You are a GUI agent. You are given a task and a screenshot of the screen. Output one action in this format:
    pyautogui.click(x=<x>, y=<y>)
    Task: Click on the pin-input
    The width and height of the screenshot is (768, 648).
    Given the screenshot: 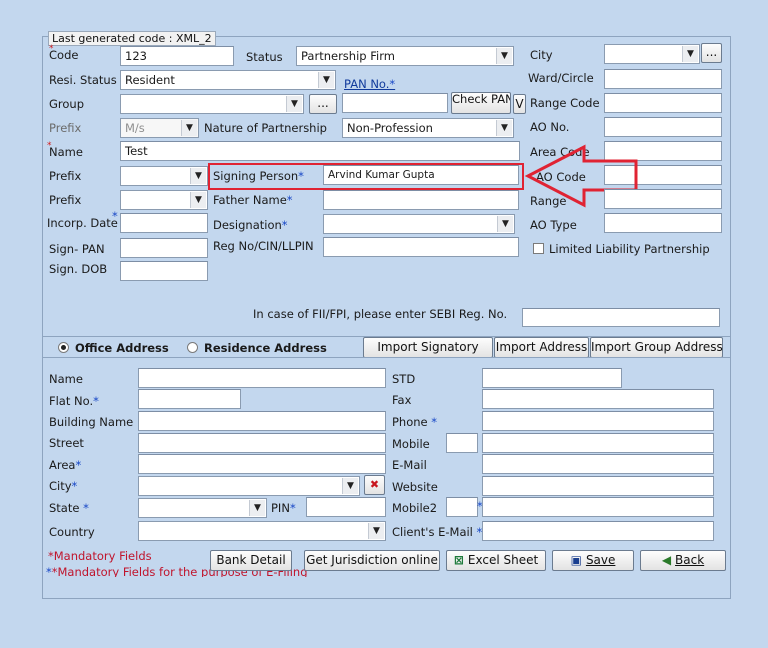 What is the action you would take?
    pyautogui.click(x=346, y=507)
    